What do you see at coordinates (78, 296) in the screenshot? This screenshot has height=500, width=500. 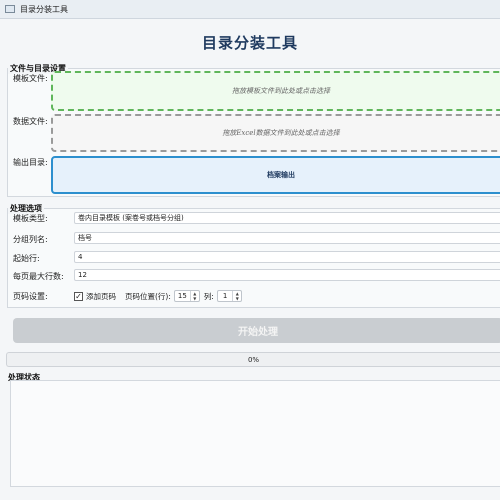 I see `add-page-checkbox: ✓` at bounding box center [78, 296].